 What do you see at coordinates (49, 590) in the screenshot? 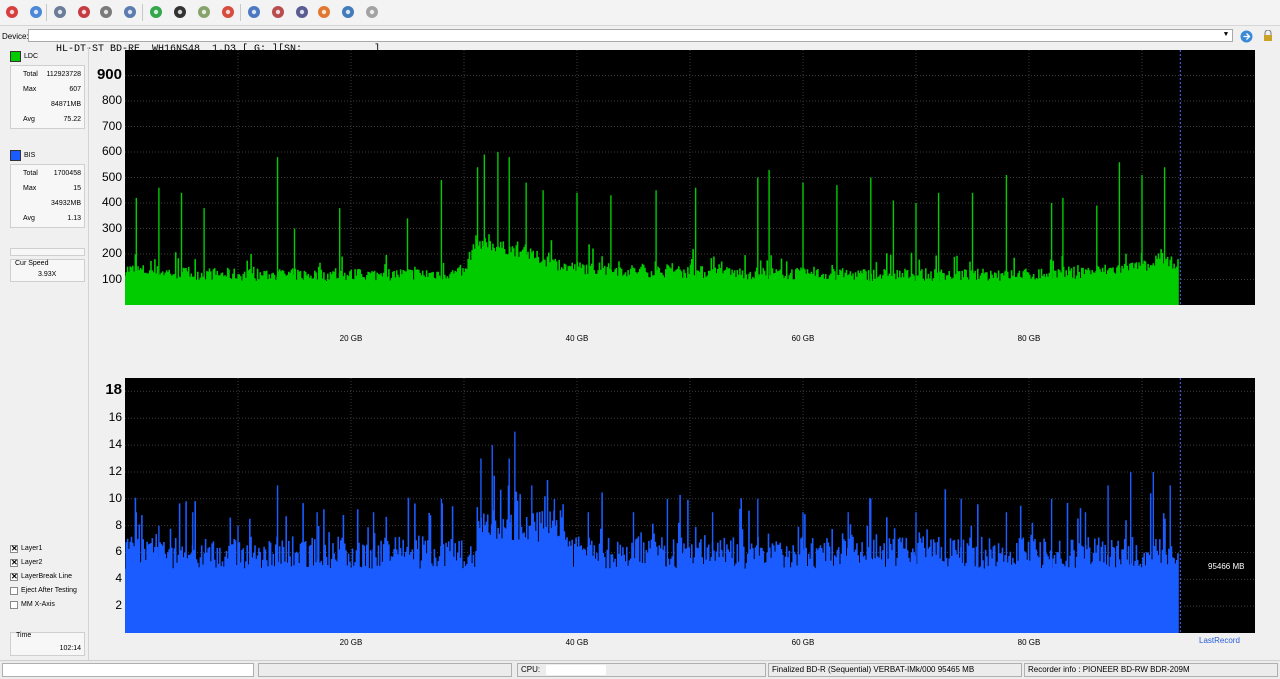
I see `eject-label: Eject After Testing` at bounding box center [49, 590].